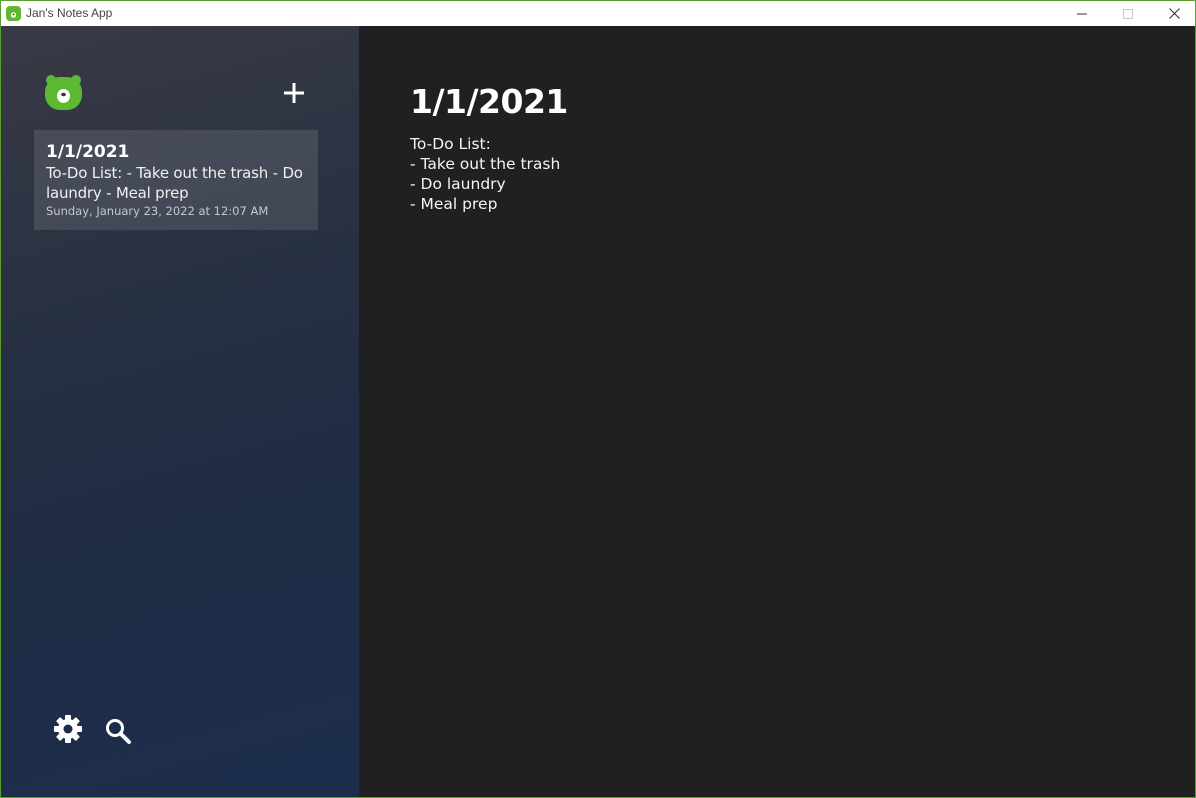  I want to click on close-button, so click(1173, 13).